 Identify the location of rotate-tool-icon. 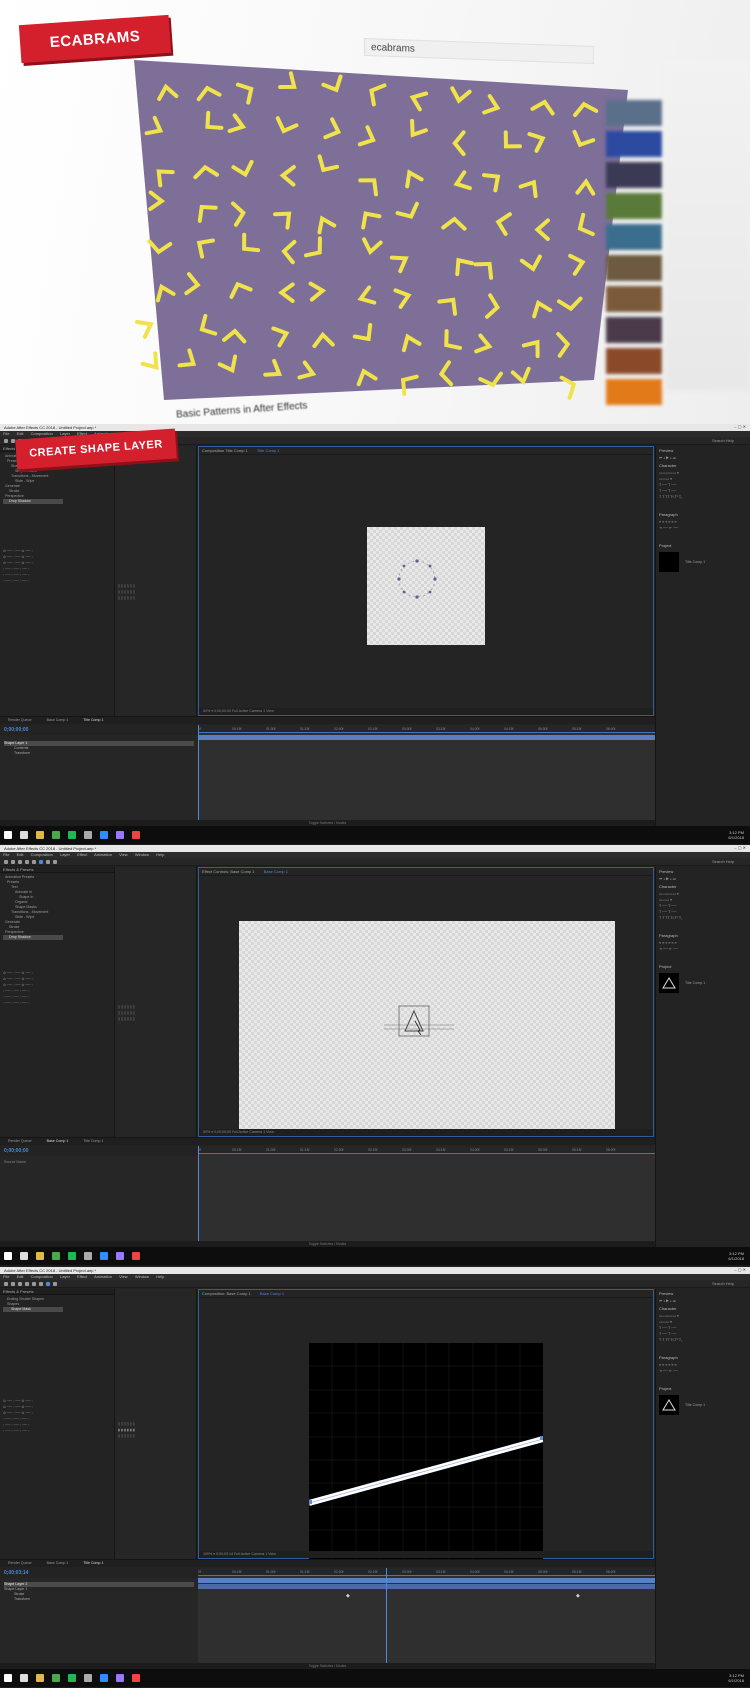
(27, 862).